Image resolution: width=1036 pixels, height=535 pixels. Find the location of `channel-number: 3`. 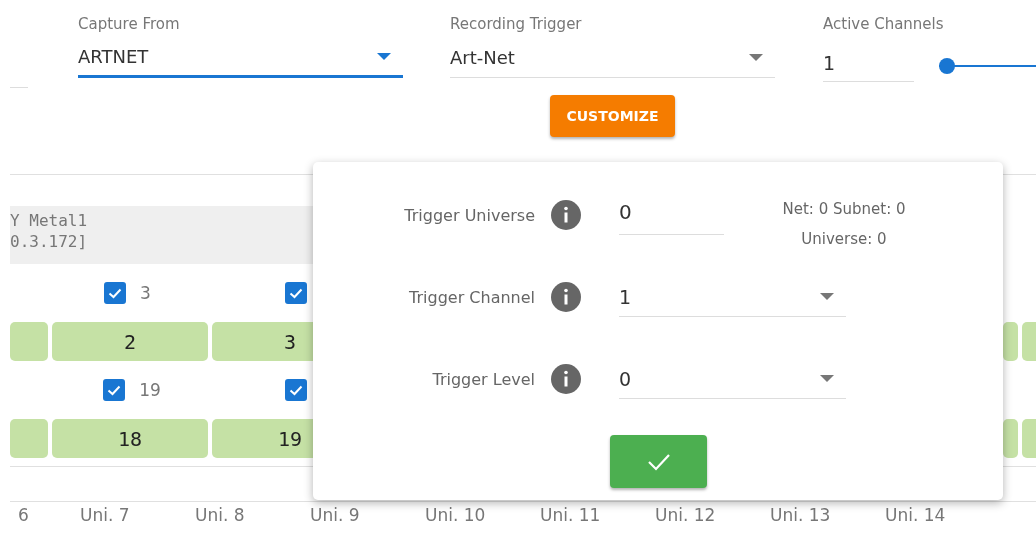

channel-number: 3 is located at coordinates (146, 293).